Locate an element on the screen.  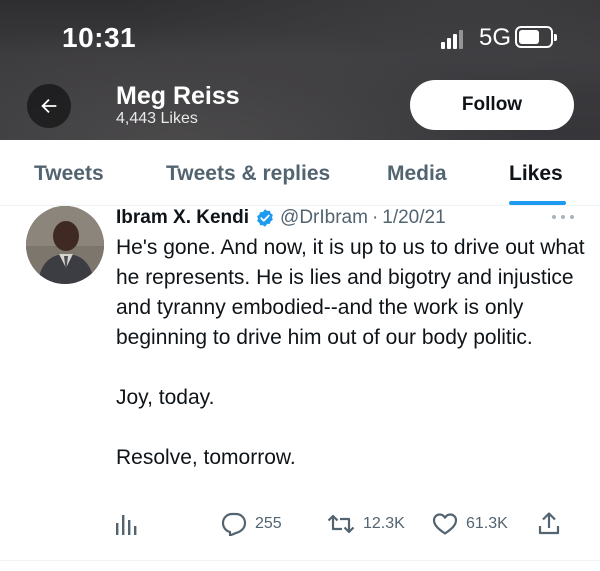
more-dots-icon is located at coordinates (563, 217).